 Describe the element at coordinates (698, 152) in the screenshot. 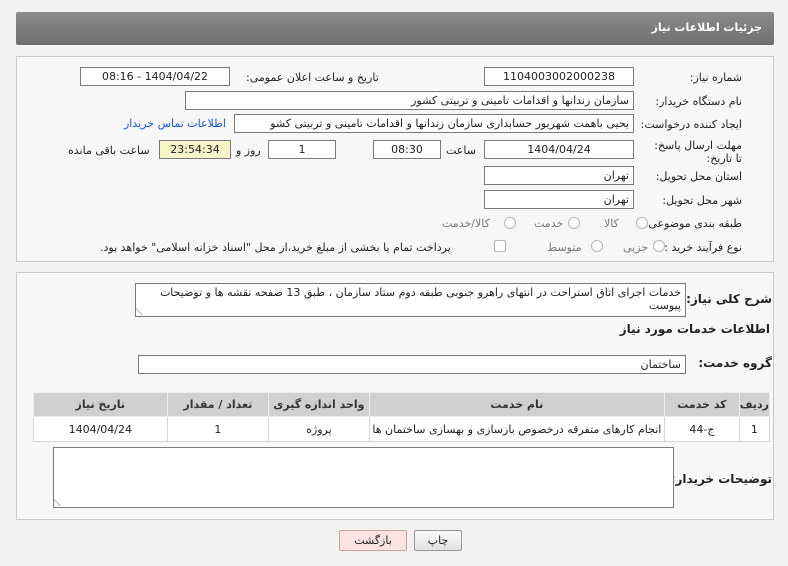

I see `deadline-label: مهلت ارسال پاسخ: تا تاریخ:` at that location.